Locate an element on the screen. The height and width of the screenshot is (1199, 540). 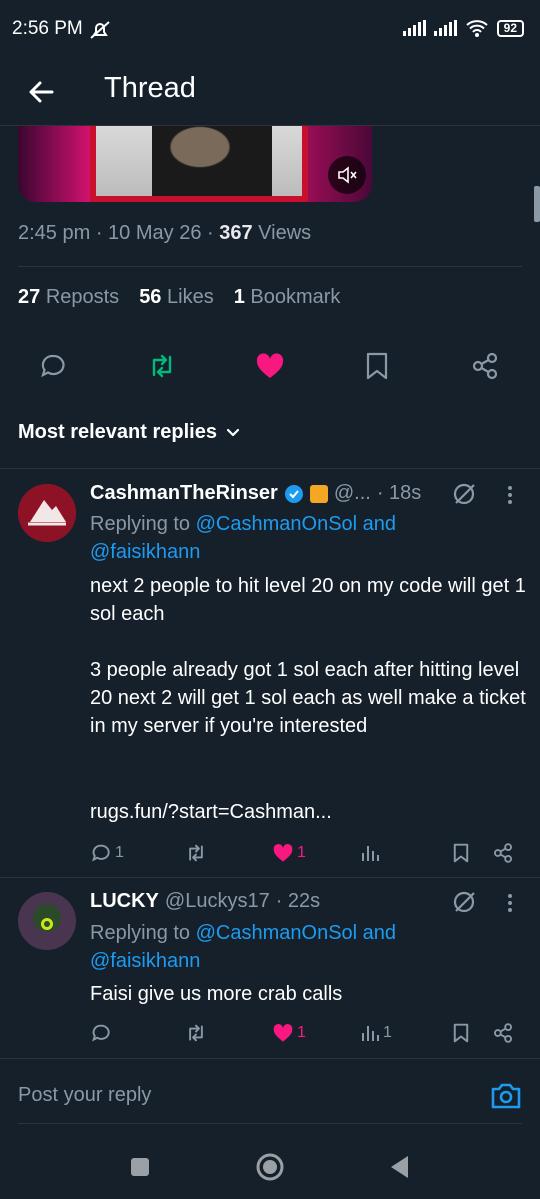
reply-author-name: LUCKY is located at coordinates (124, 901).